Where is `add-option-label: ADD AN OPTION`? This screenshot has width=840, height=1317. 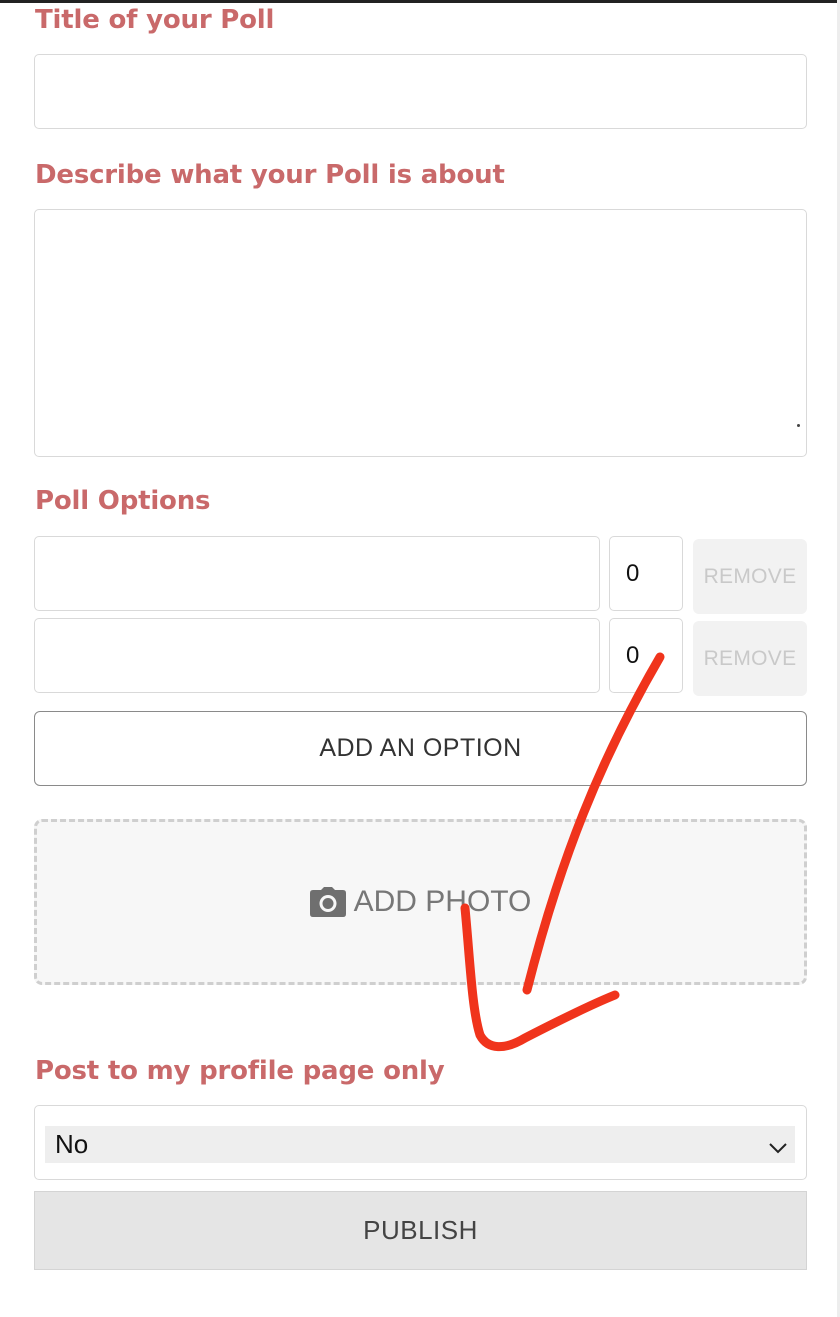
add-option-label: ADD AN OPTION is located at coordinates (420, 748).